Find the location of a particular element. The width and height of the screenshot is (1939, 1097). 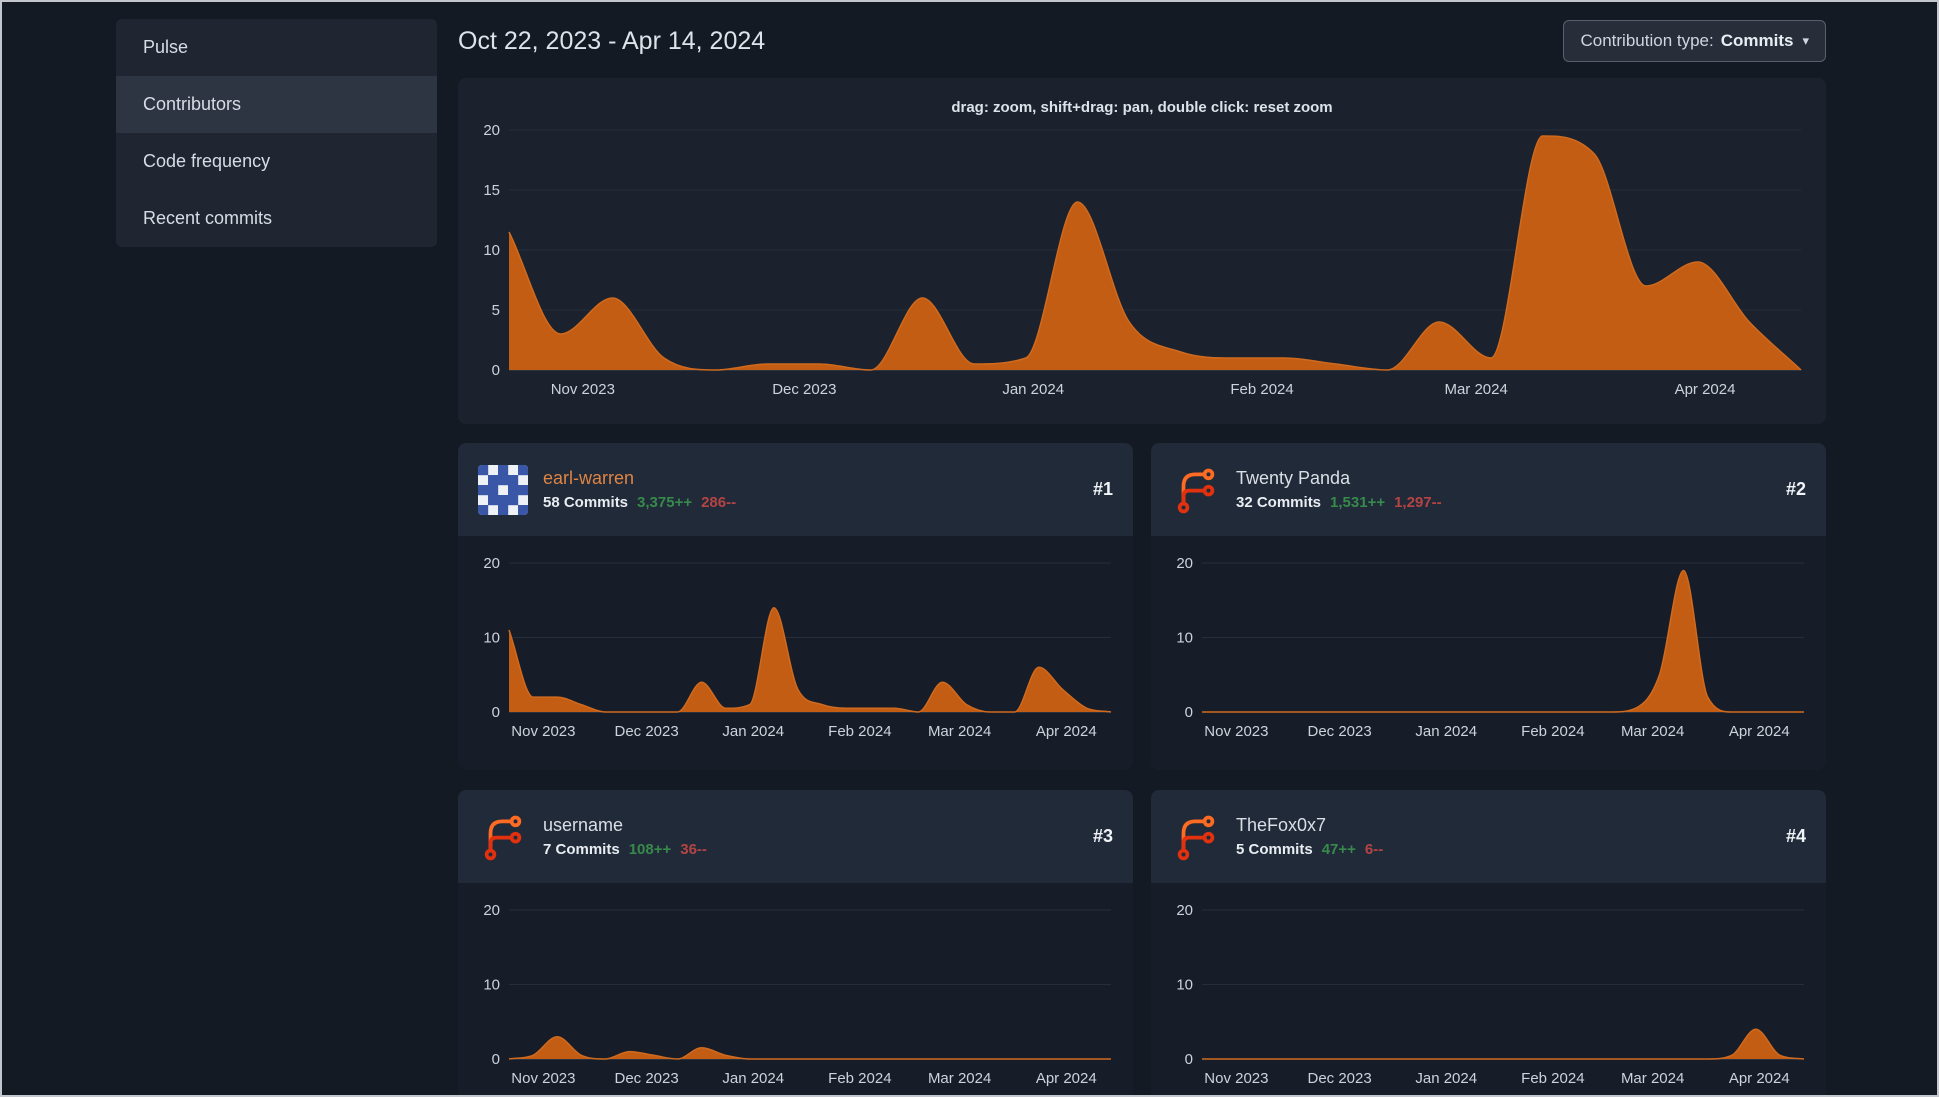

contributor-name: username is located at coordinates (583, 825).